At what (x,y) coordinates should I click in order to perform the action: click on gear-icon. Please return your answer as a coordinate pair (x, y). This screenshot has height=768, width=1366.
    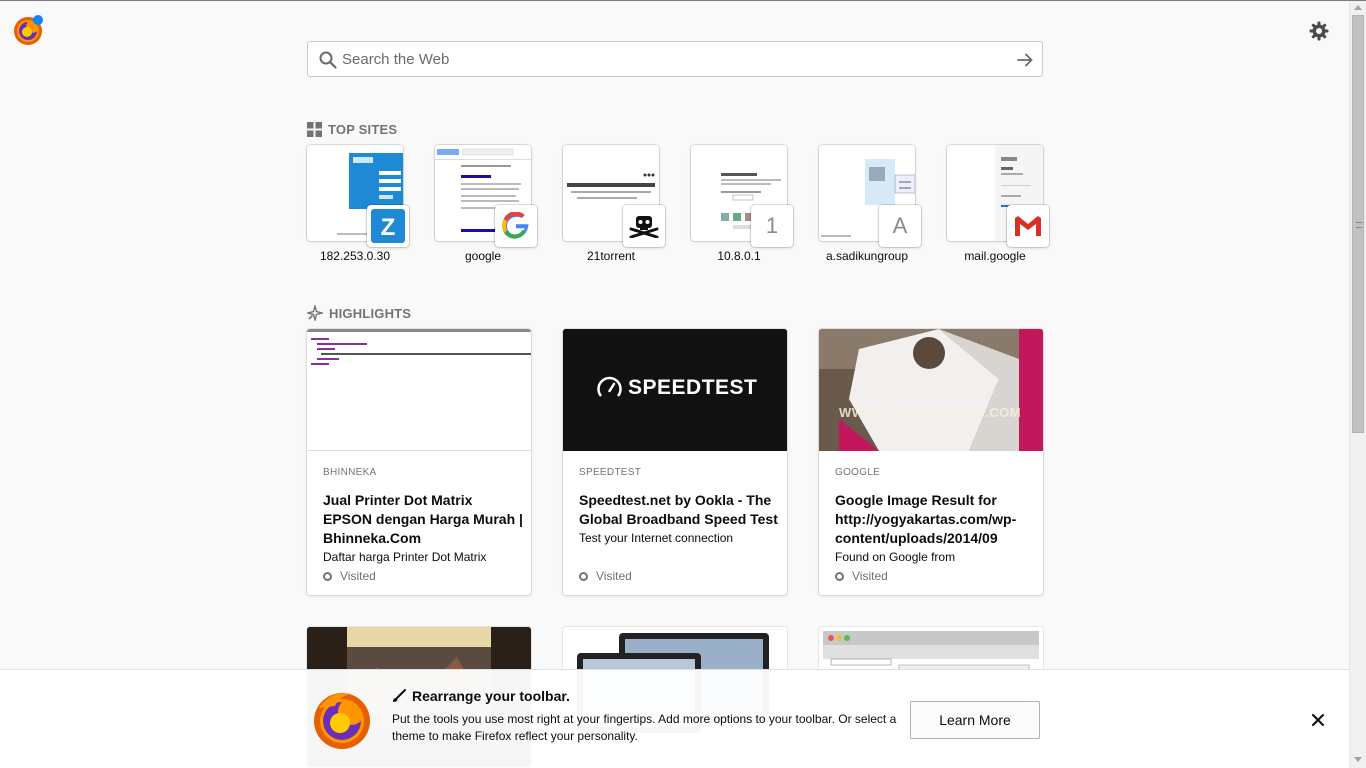
    Looking at the image, I should click on (1319, 31).